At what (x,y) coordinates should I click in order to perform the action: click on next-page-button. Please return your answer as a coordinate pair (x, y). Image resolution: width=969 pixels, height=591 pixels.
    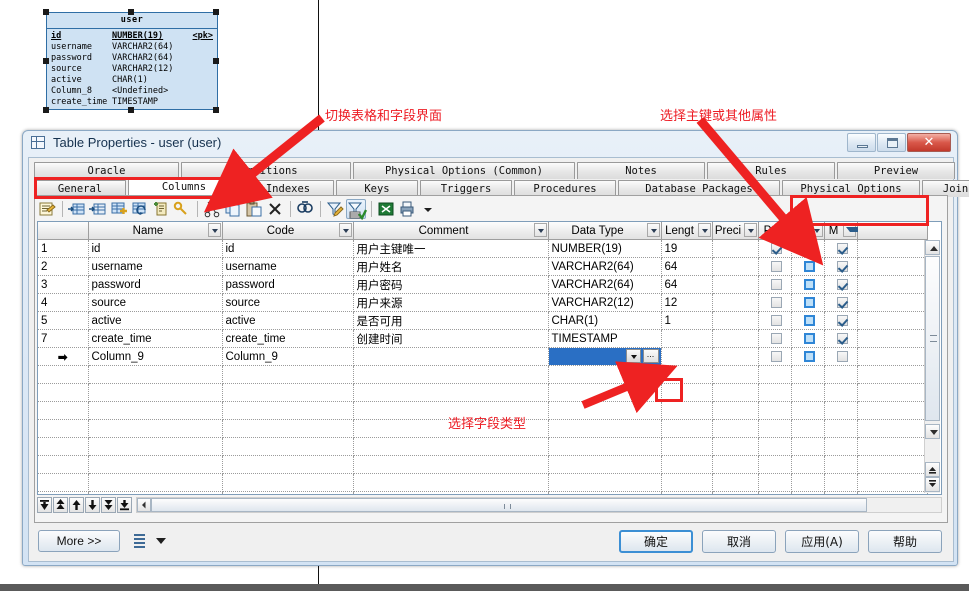
    Looking at the image, I should click on (108, 505).